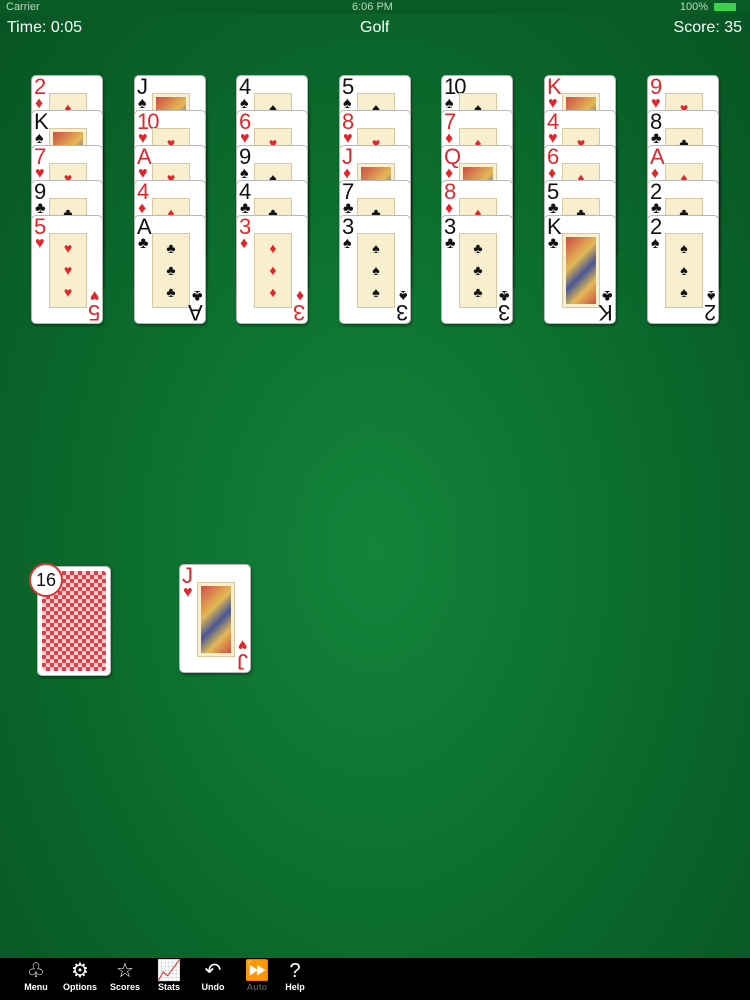  What do you see at coordinates (125, 971) in the screenshot?
I see `scores-icon: ☆` at bounding box center [125, 971].